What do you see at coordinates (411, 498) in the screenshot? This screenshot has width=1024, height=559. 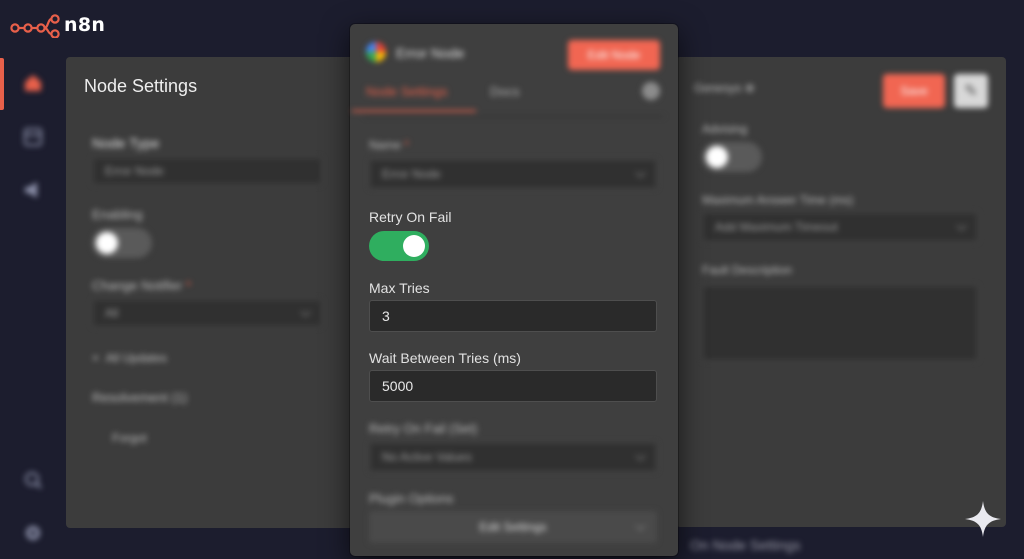 I see `plugin-options-label: Plugin Options` at bounding box center [411, 498].